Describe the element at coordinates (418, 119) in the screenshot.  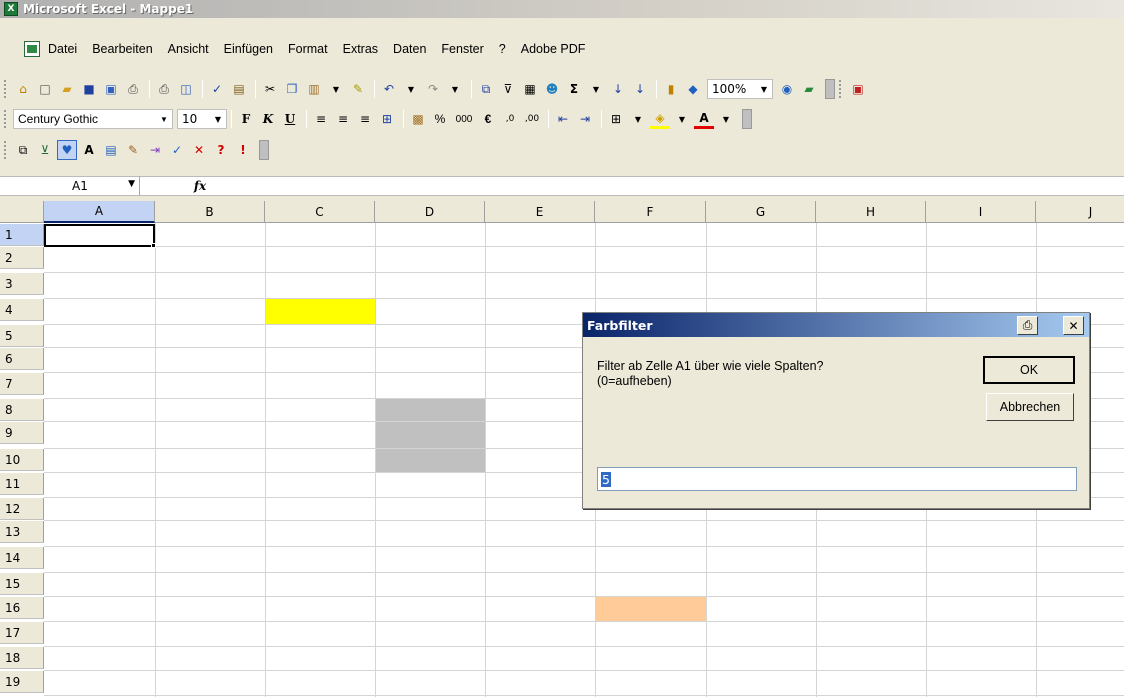
I see `currency-icon: ▩` at that location.